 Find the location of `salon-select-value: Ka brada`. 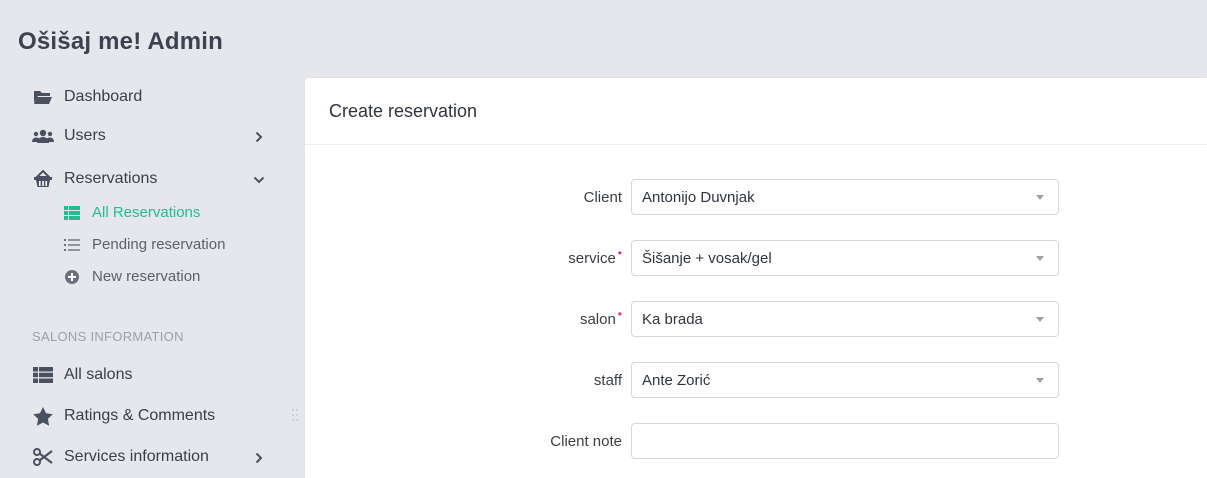

salon-select-value: Ka brada is located at coordinates (672, 319).